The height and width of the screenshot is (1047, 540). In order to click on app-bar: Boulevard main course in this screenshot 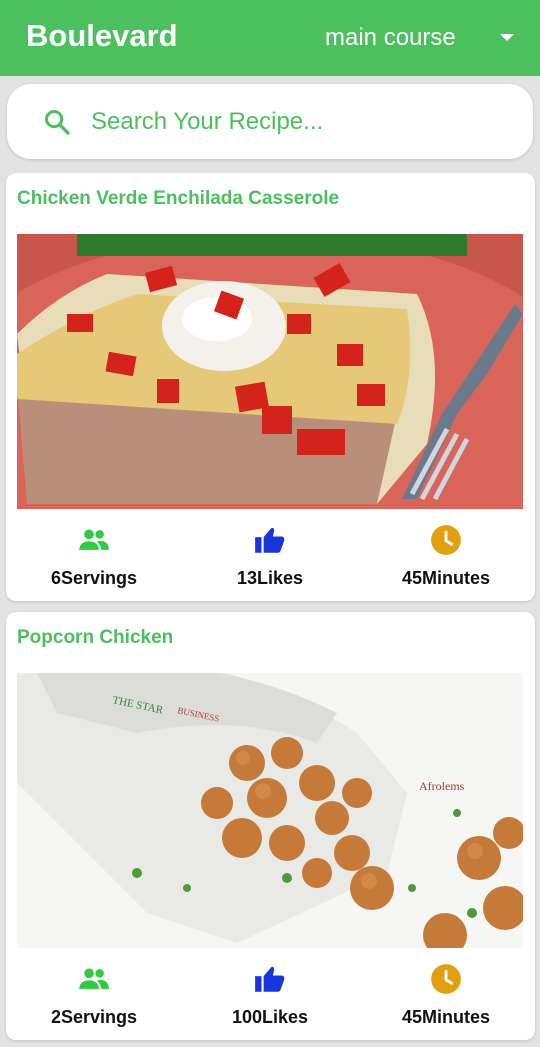, I will do `click(270, 38)`.